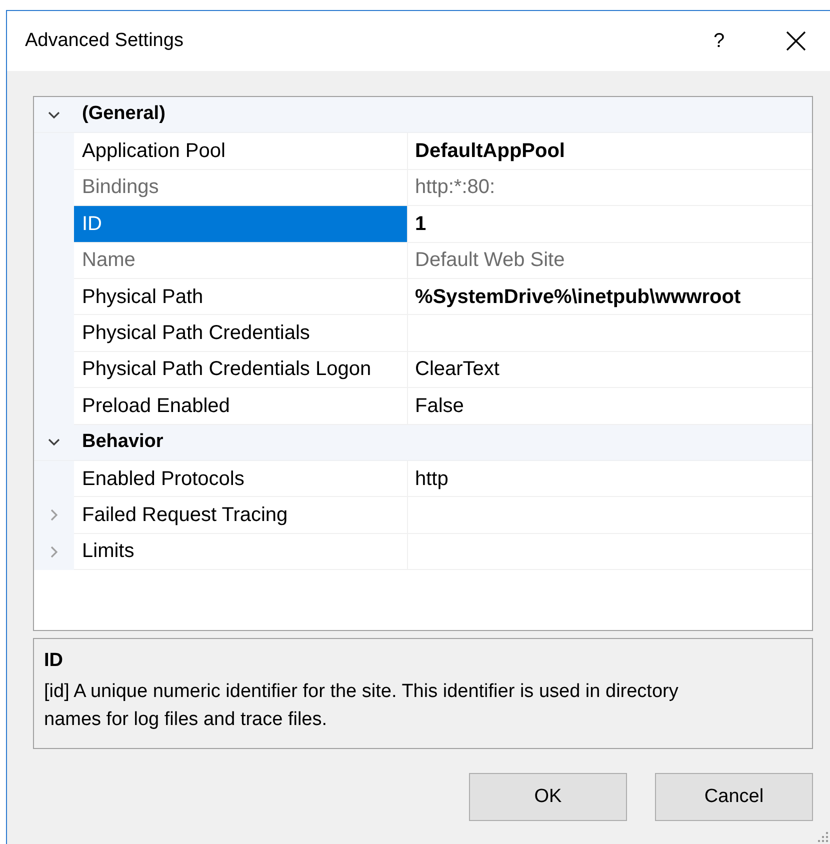 This screenshot has width=830, height=844. What do you see at coordinates (823, 837) in the screenshot?
I see `resize-grip-icon` at bounding box center [823, 837].